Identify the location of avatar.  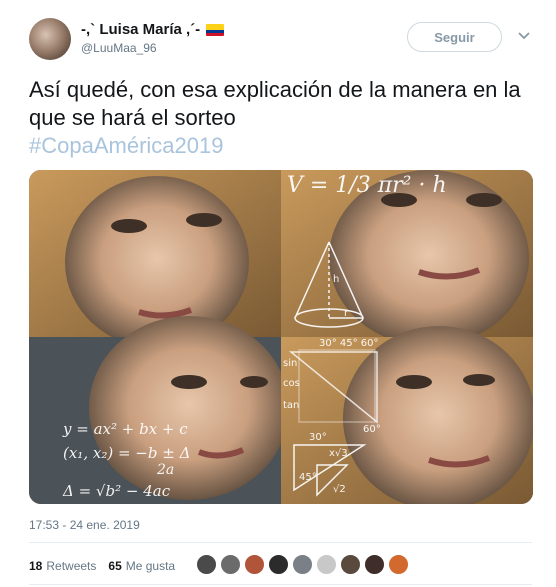
(50, 39).